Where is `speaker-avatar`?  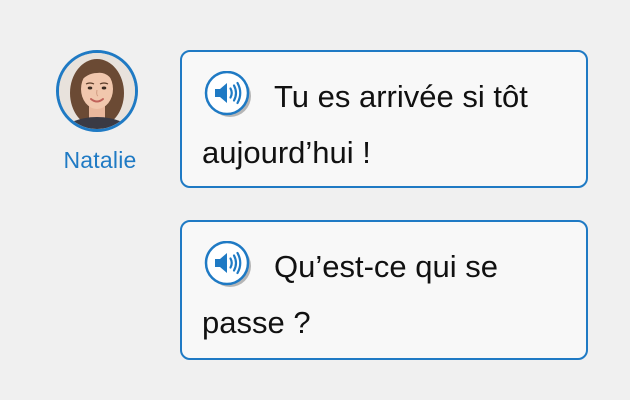 speaker-avatar is located at coordinates (97, 91).